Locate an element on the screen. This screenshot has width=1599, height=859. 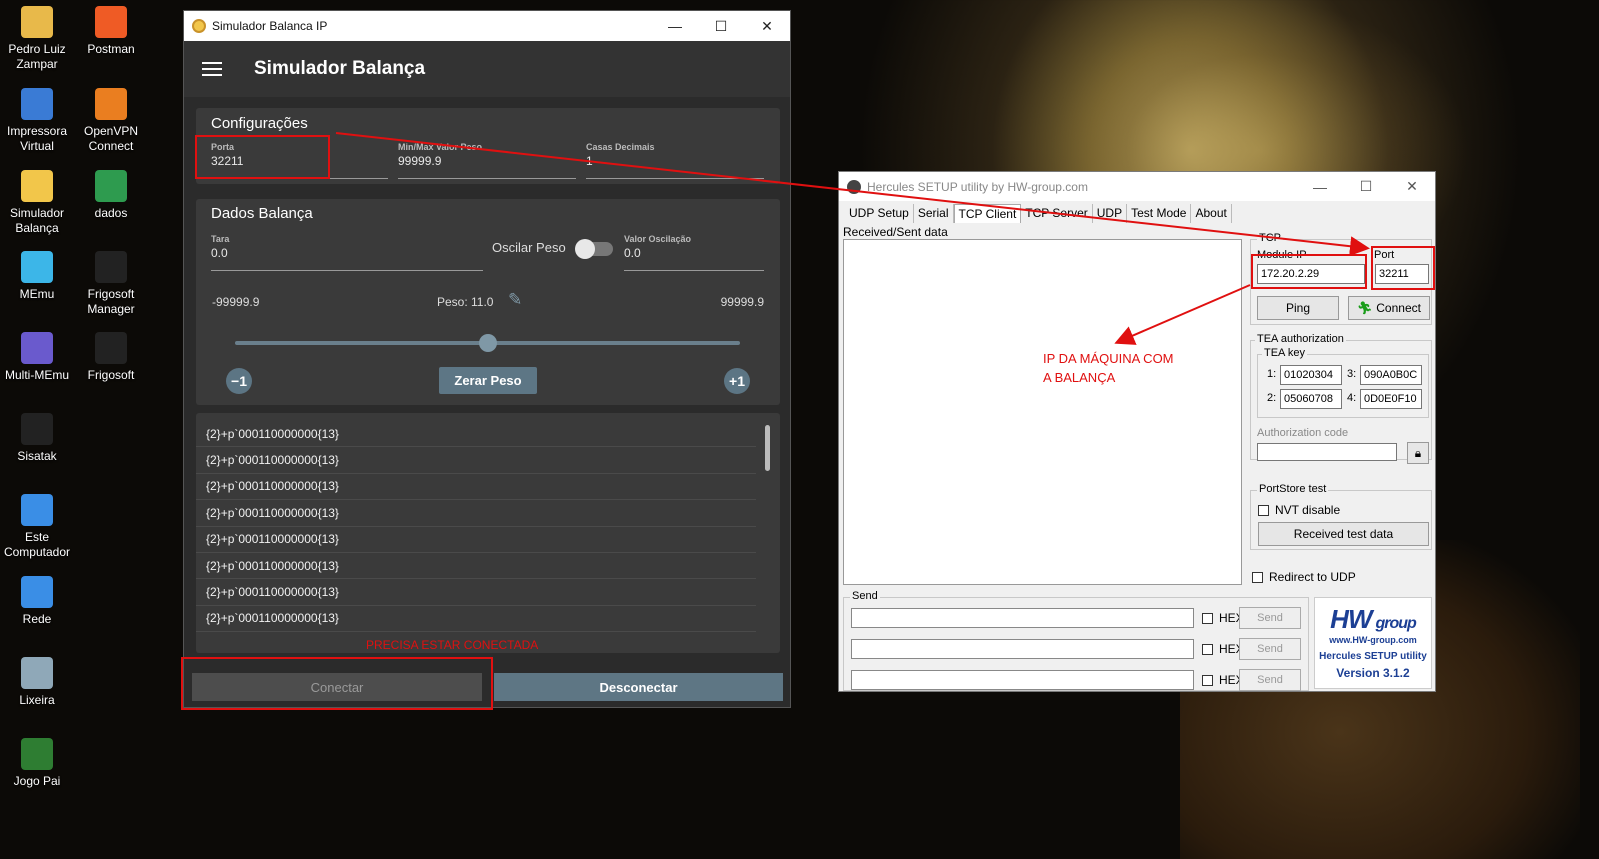
desktop-icon: Sisatak is located at coordinates (37, 438).